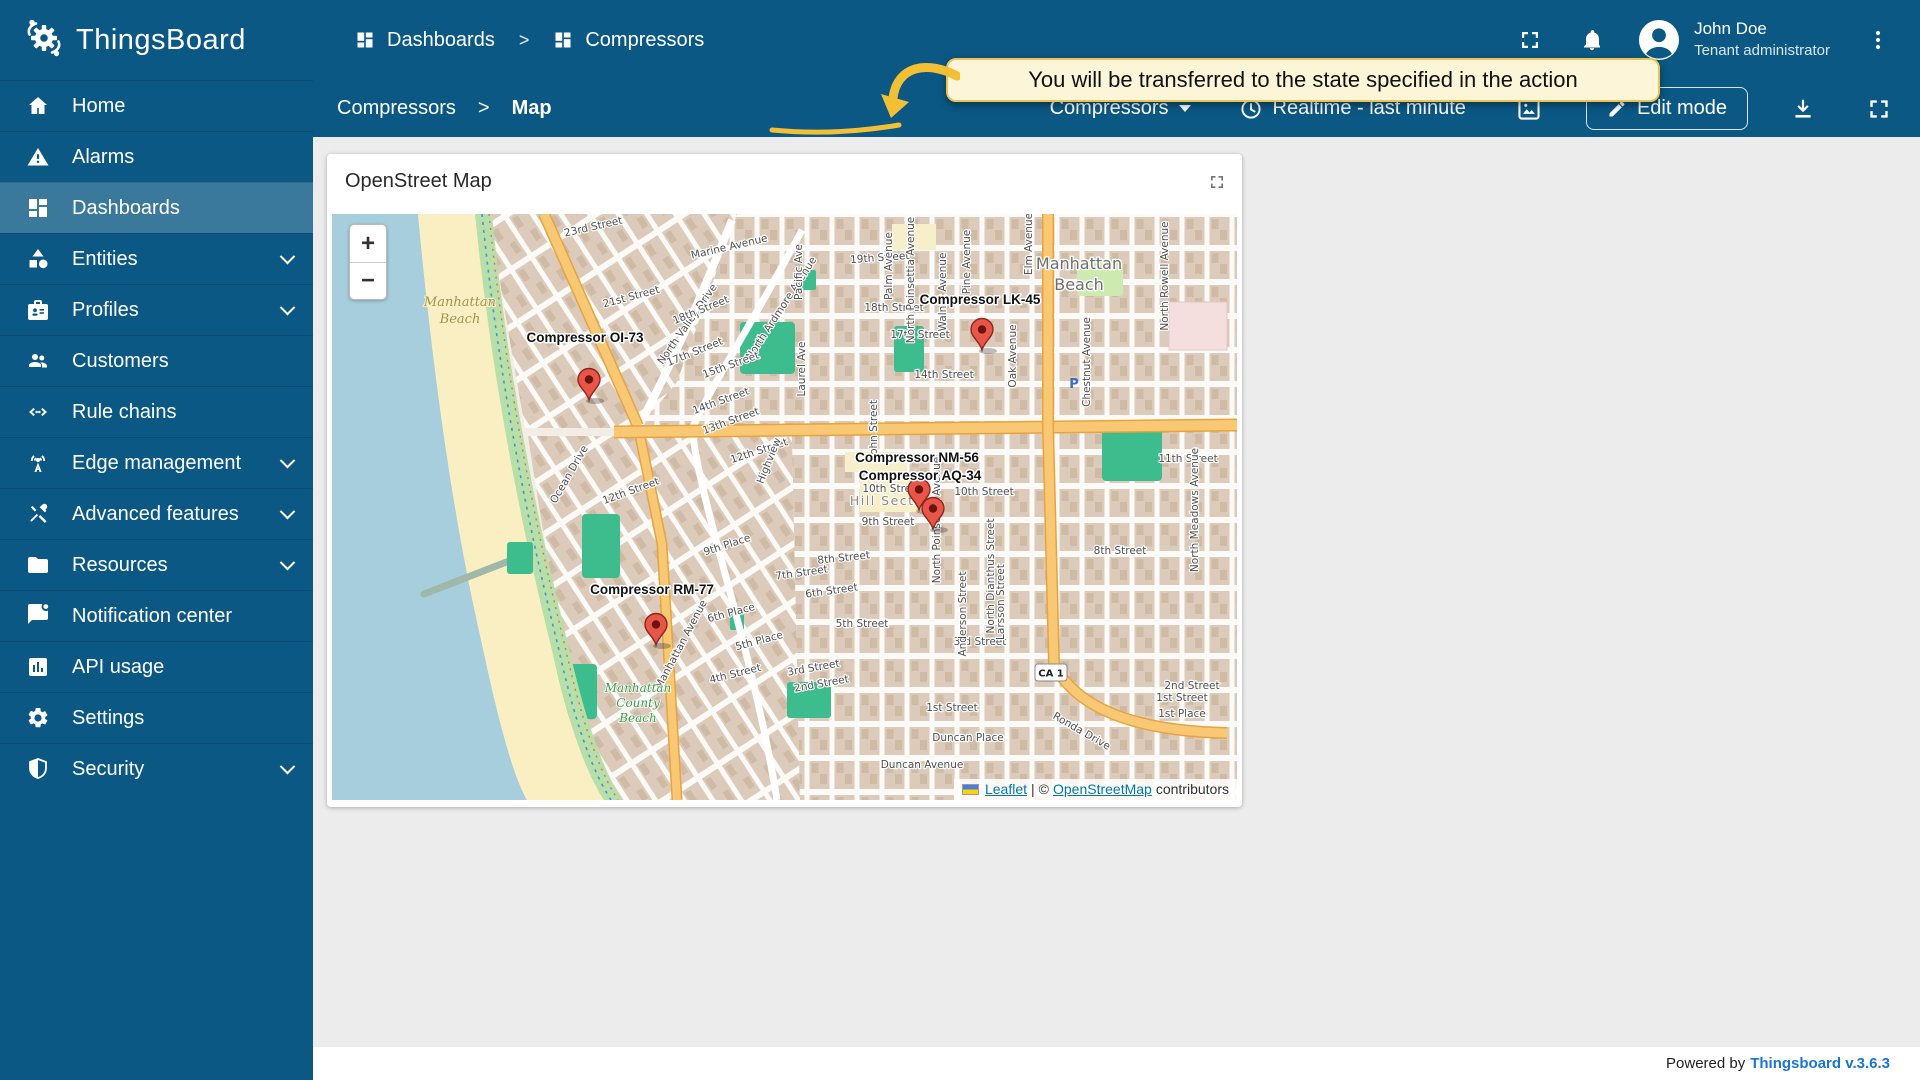 The width and height of the screenshot is (1920, 1080). Describe the element at coordinates (38, 208) in the screenshot. I see `dashboards-icon` at that location.